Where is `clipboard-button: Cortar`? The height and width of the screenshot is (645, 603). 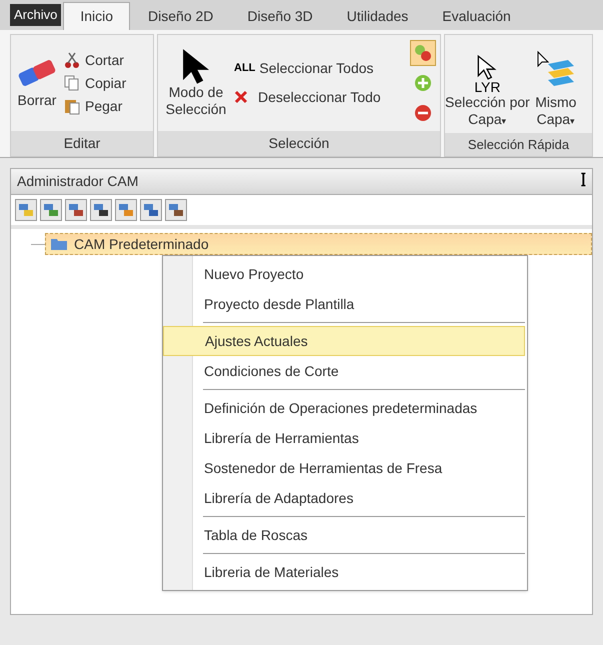
clipboard-button: Cortar is located at coordinates (94, 60).